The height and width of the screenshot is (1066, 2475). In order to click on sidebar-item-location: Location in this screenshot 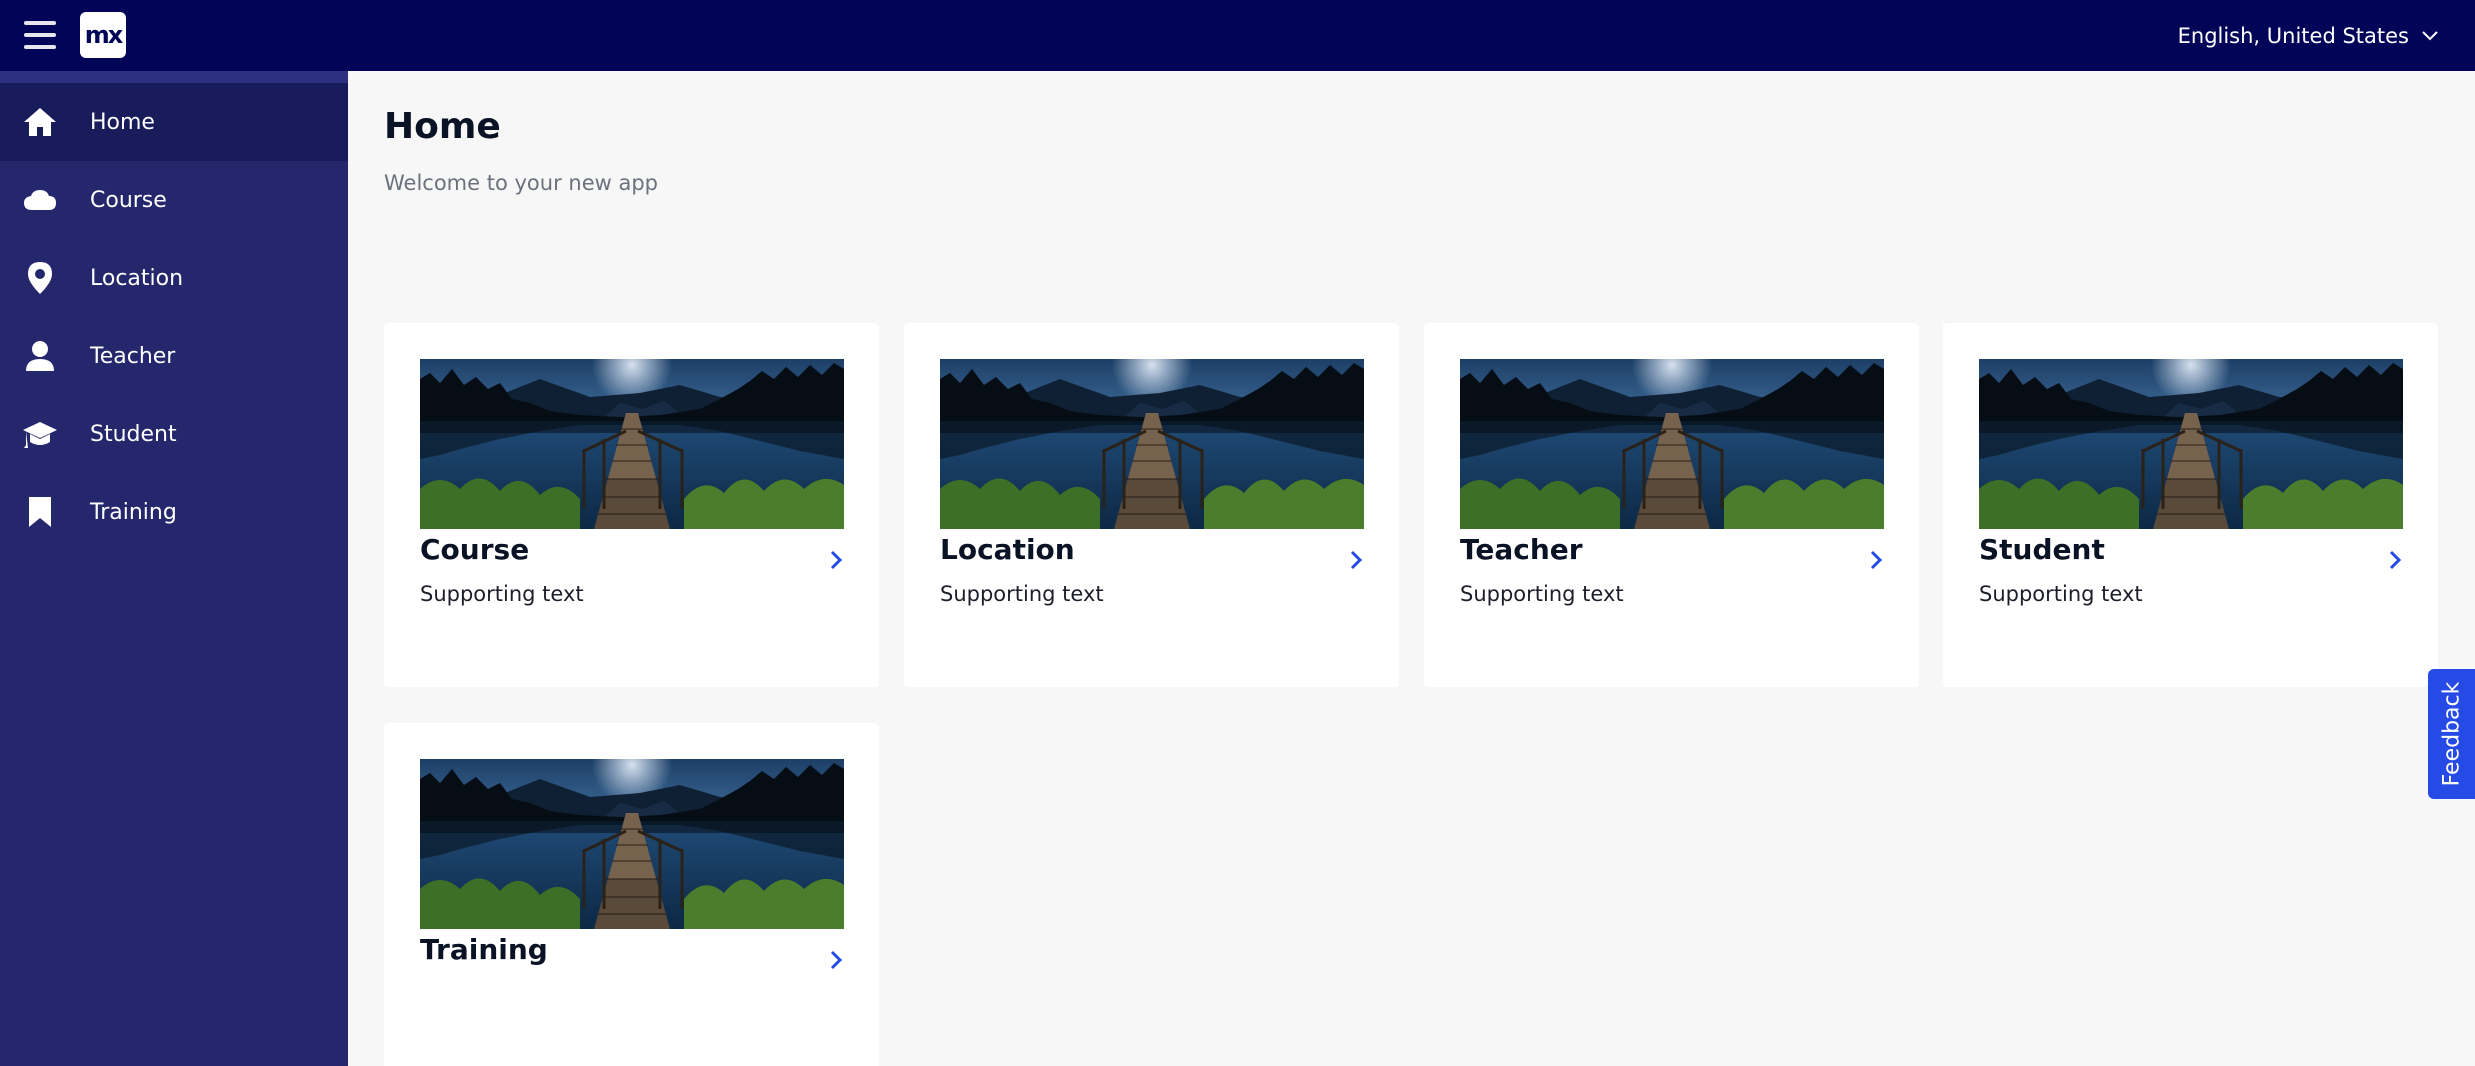, I will do `click(174, 278)`.